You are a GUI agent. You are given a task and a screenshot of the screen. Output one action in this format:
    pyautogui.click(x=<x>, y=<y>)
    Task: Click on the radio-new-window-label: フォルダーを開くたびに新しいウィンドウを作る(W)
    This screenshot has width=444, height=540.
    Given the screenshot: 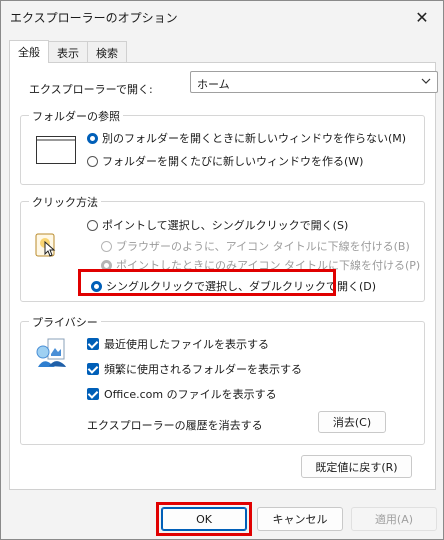 What is the action you would take?
    pyautogui.click(x=233, y=161)
    